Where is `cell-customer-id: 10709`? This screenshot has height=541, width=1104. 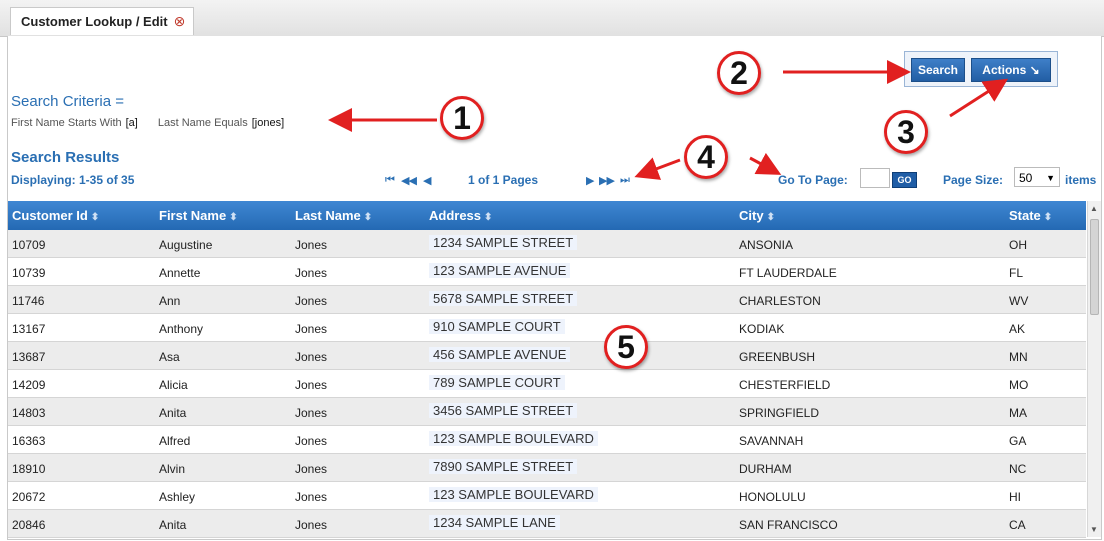 cell-customer-id: 10709 is located at coordinates (29, 245).